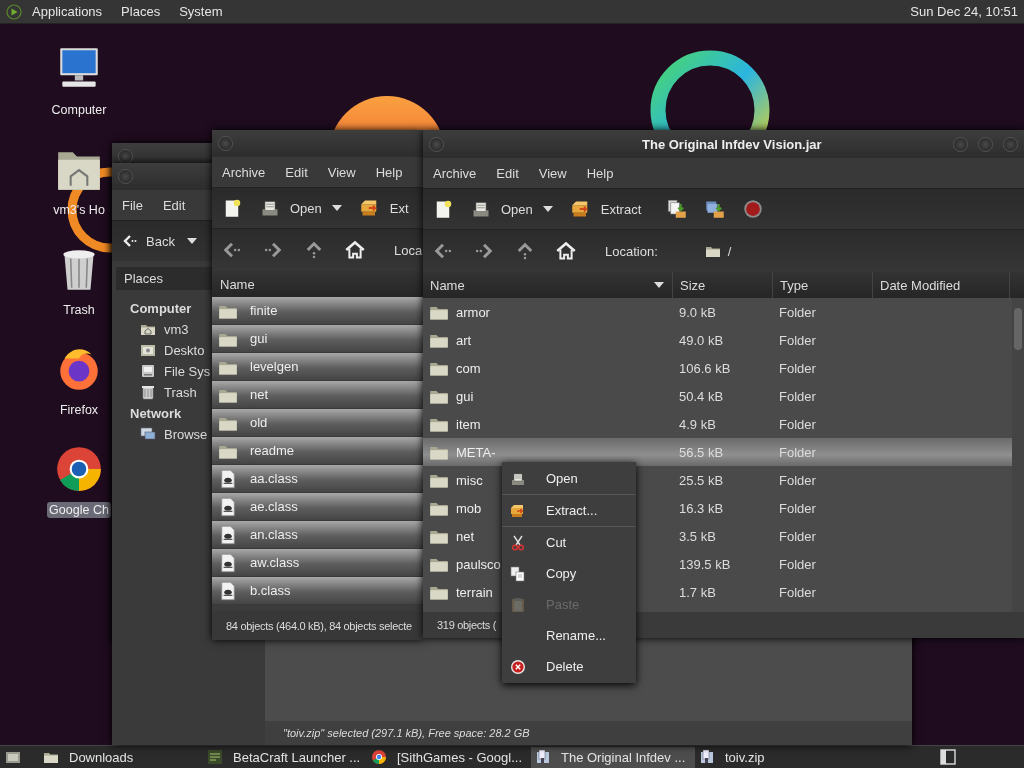  What do you see at coordinates (753, 209) in the screenshot?
I see `stop-icon` at bounding box center [753, 209].